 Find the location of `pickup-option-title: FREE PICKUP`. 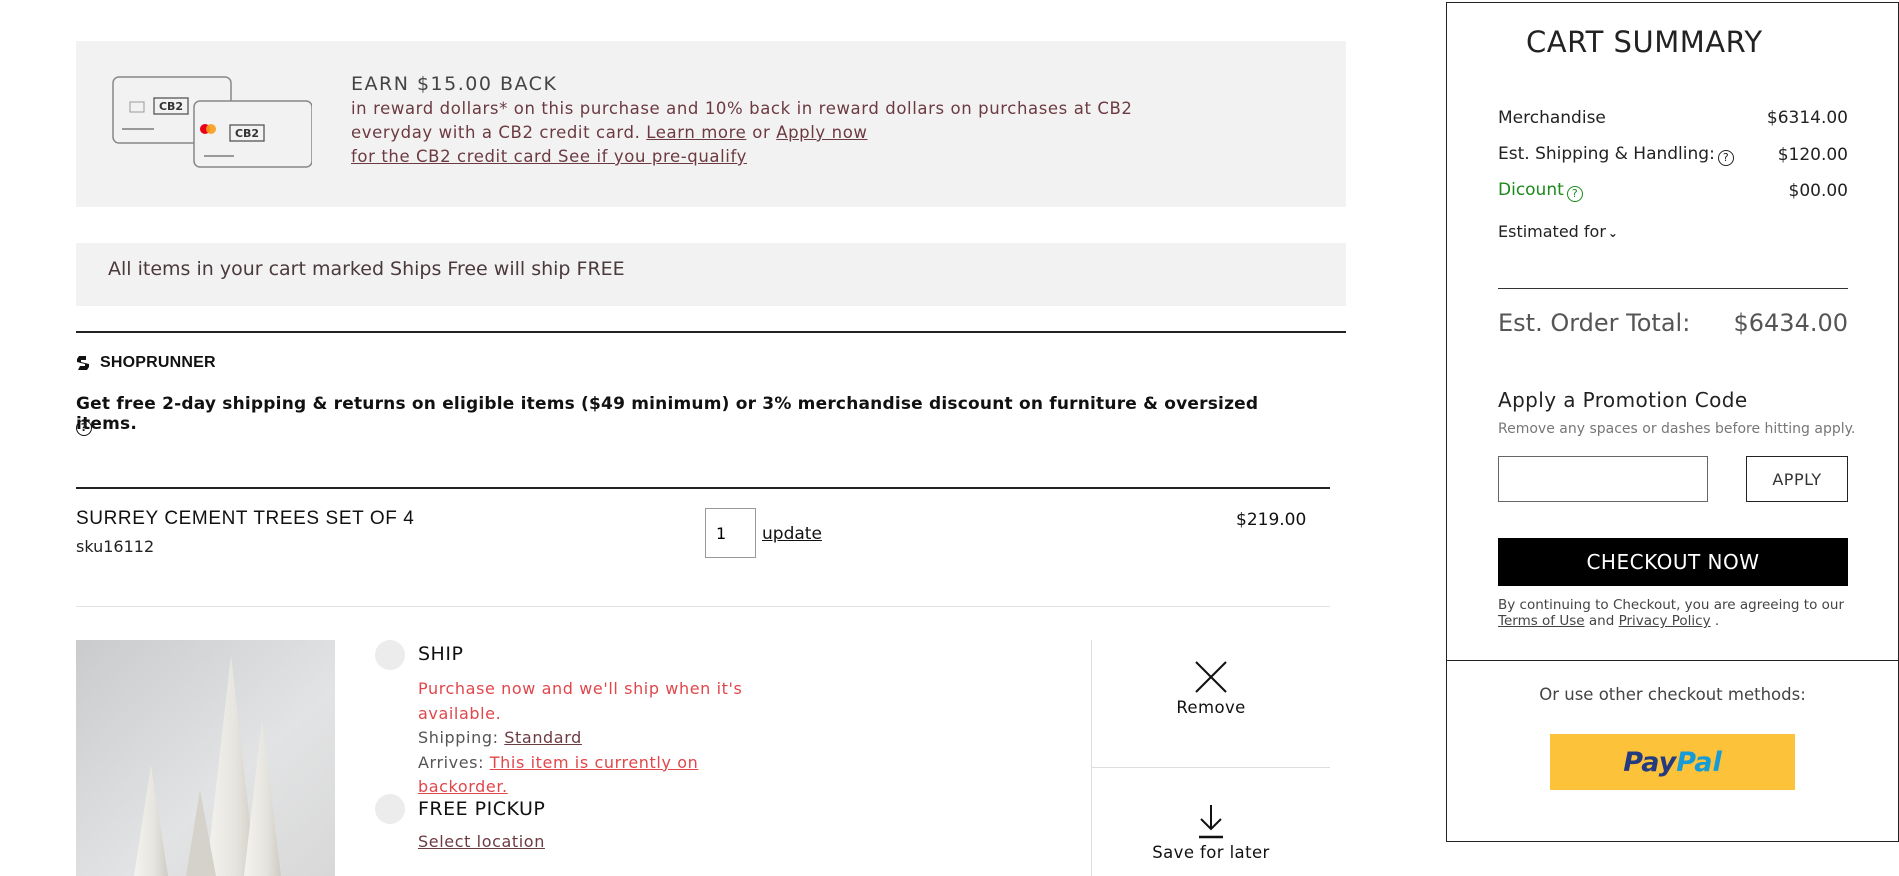

pickup-option-title: FREE PICKUP is located at coordinates (482, 809).